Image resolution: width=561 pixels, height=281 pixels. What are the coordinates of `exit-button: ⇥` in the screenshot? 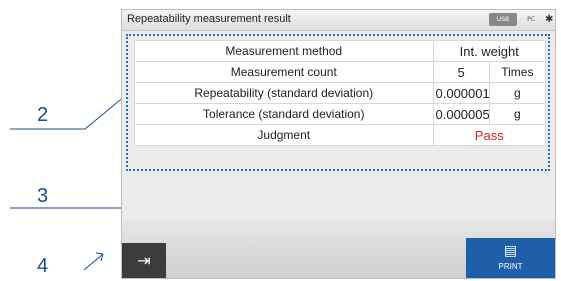 It's located at (144, 260).